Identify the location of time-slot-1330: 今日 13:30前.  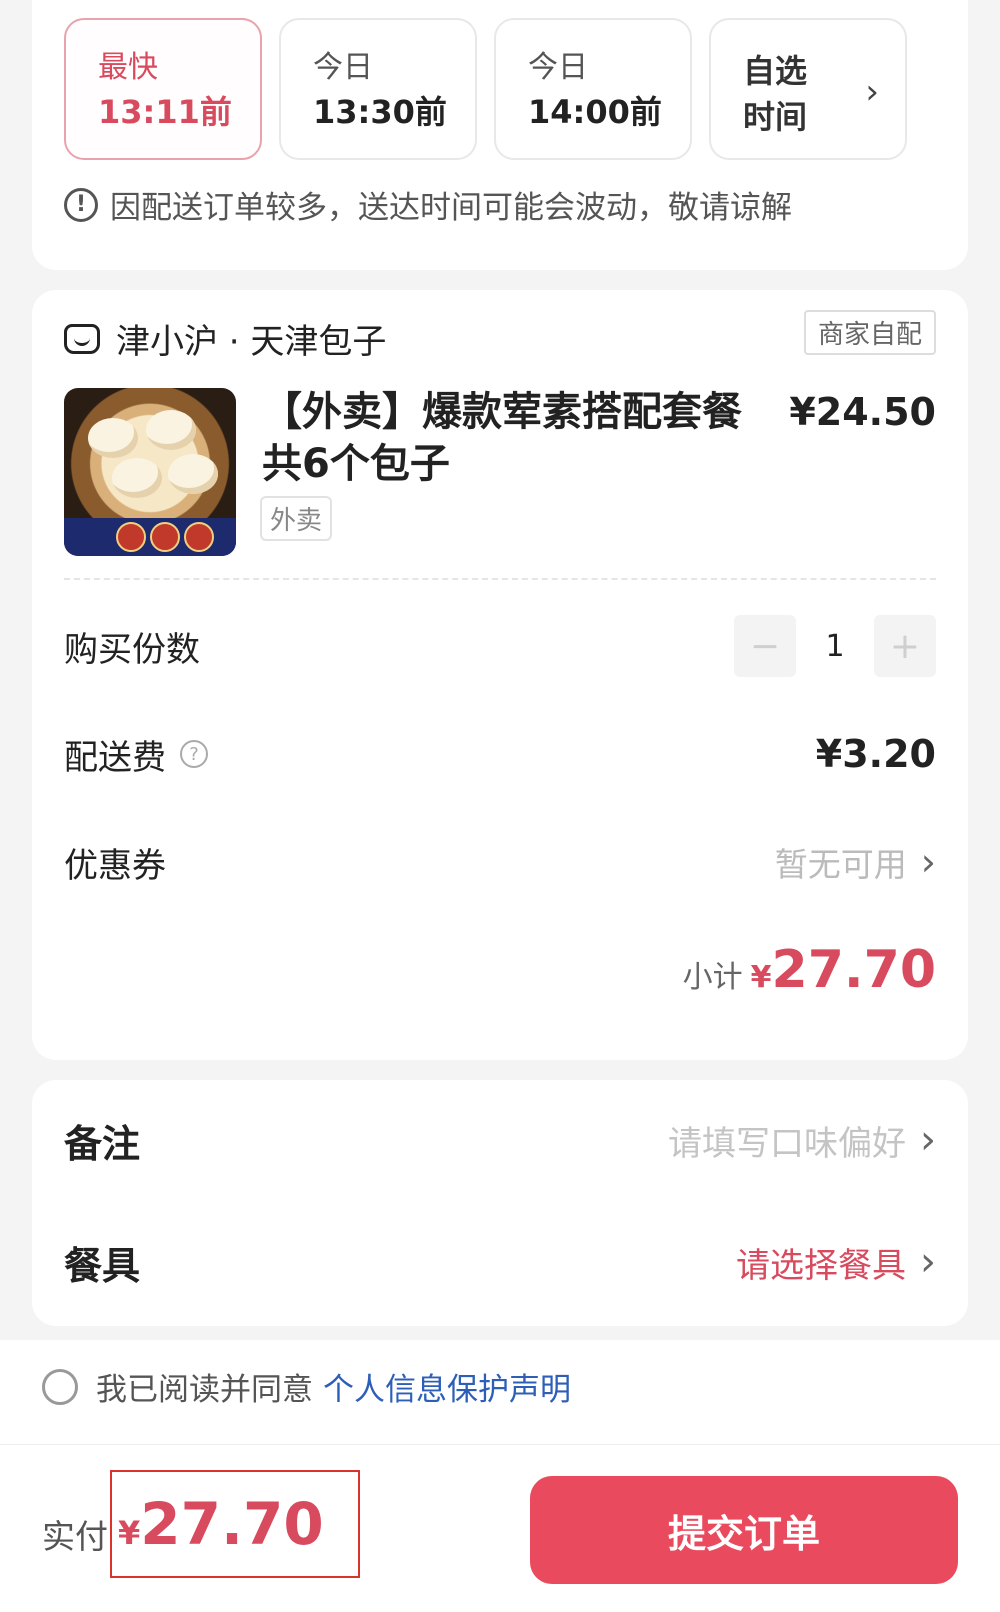
(378, 89).